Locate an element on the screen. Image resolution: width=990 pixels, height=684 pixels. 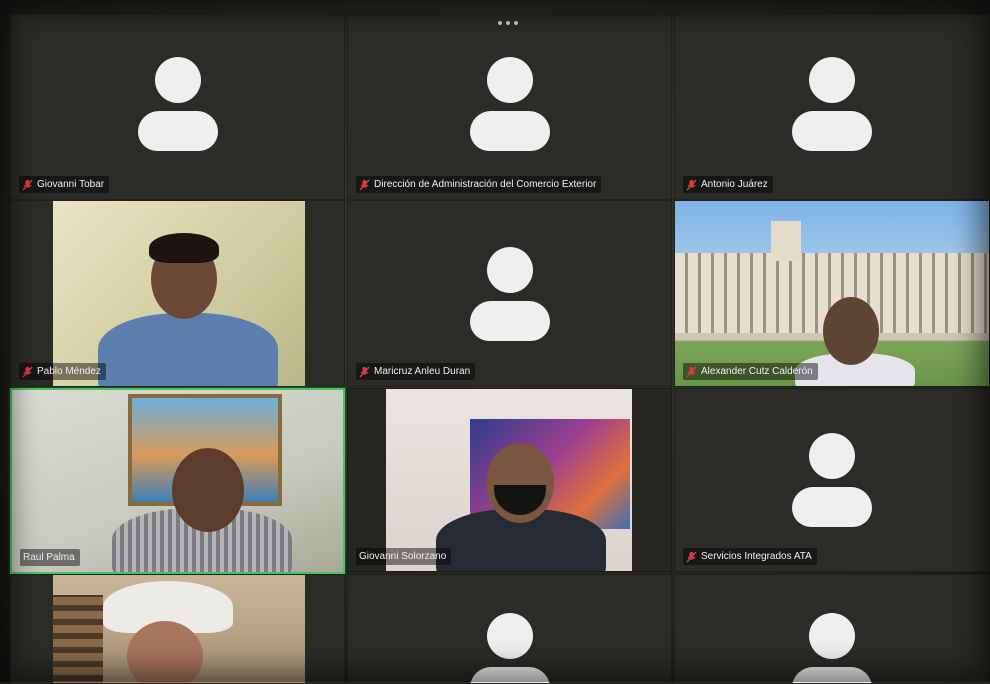
participant-tile: Antonio Juárez is located at coordinates (832, 107).